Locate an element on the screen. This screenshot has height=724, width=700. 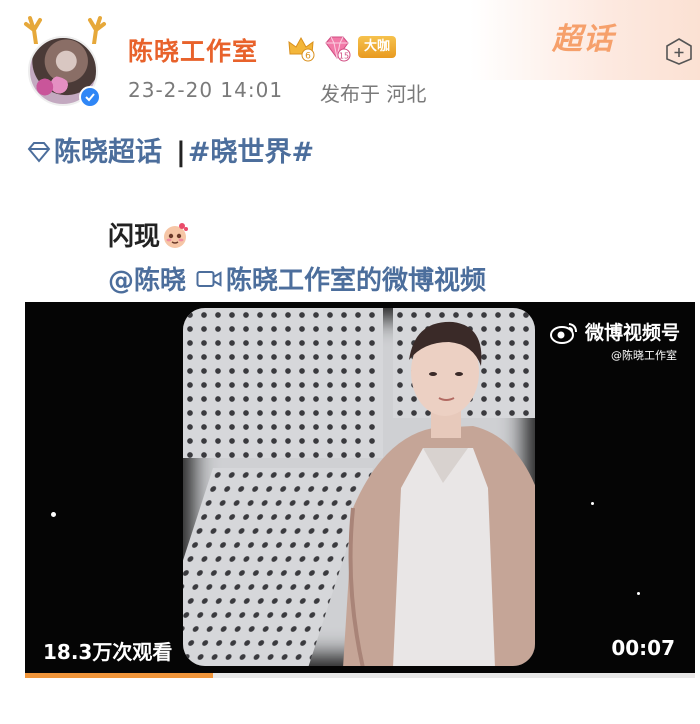
crown-badge-level: 6 is located at coordinates (308, 57).